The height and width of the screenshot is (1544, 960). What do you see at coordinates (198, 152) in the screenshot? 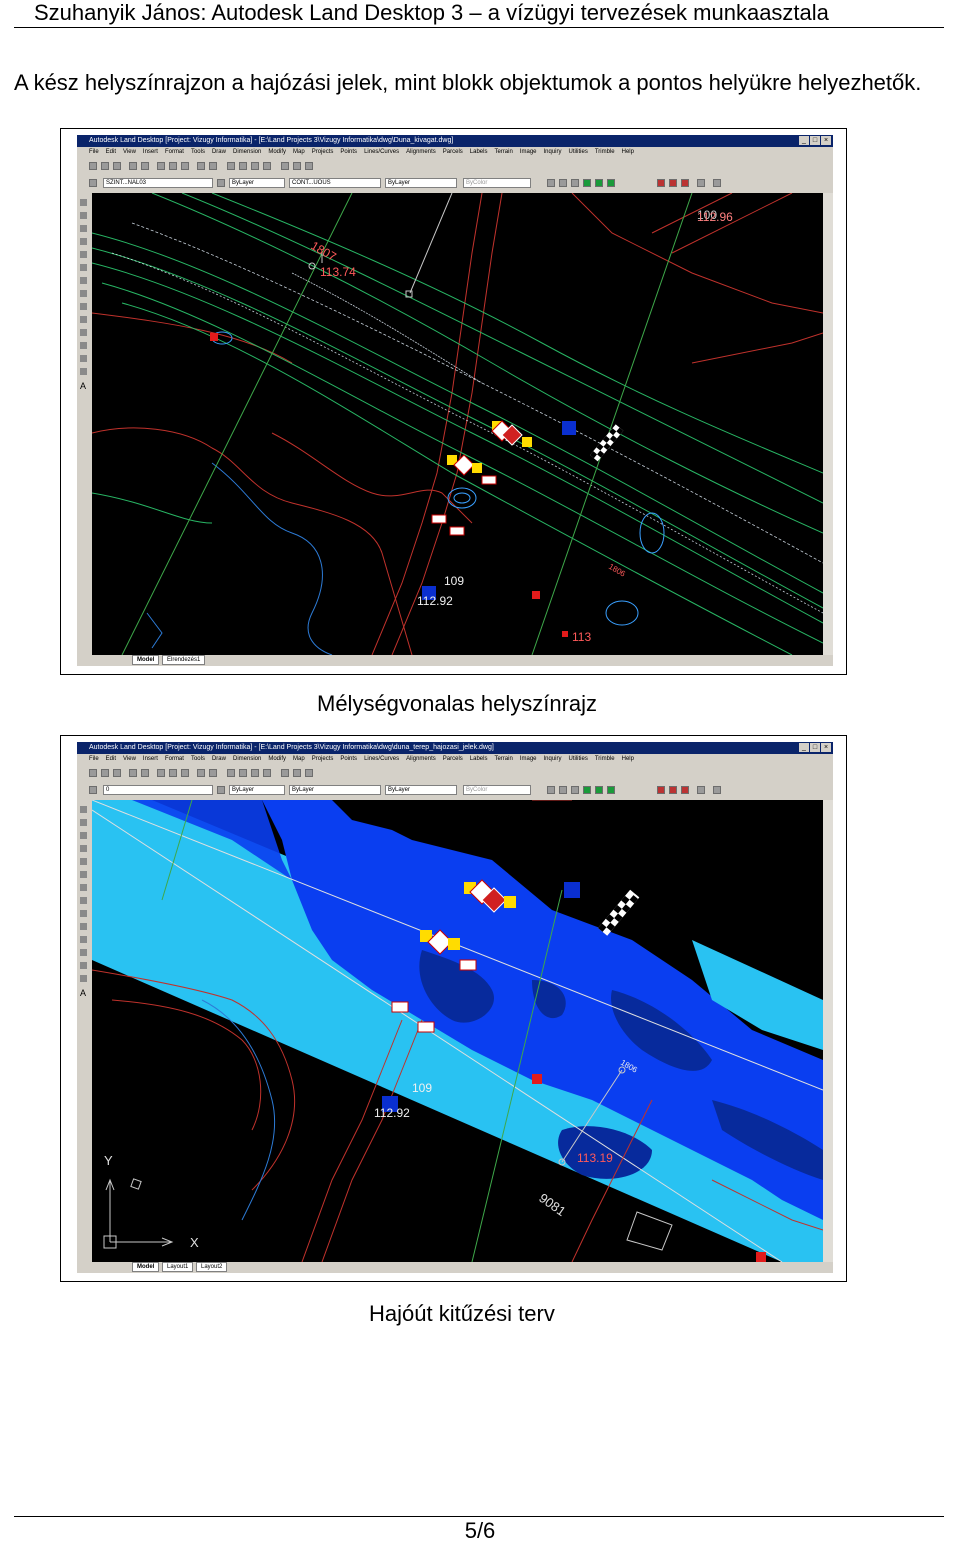
I see `menu-tools: Tools` at bounding box center [198, 152].